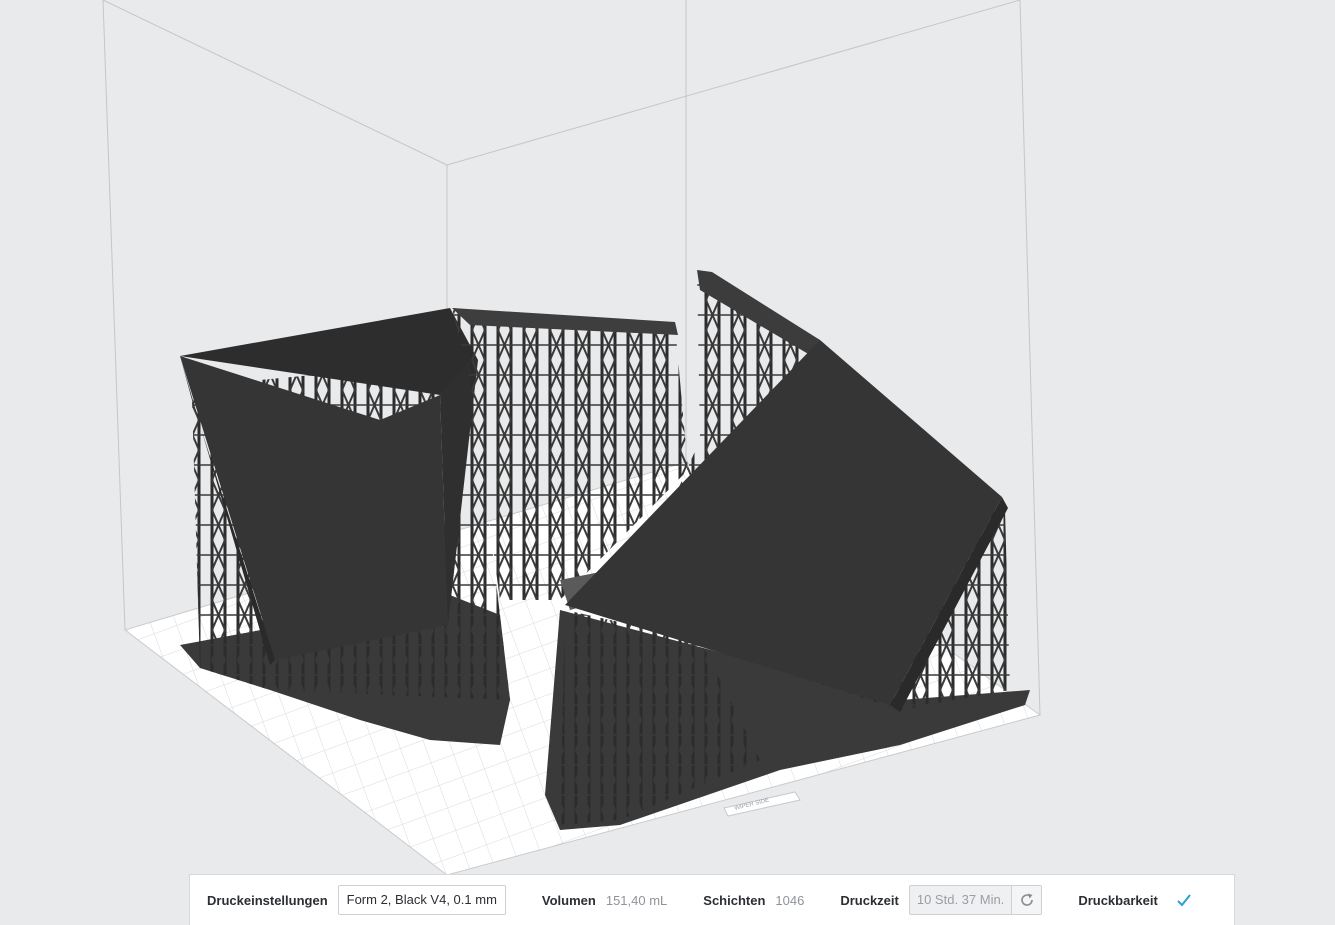 The width and height of the screenshot is (1335, 925). Describe the element at coordinates (869, 900) in the screenshot. I see `print-time-label: Druckzeit` at that location.